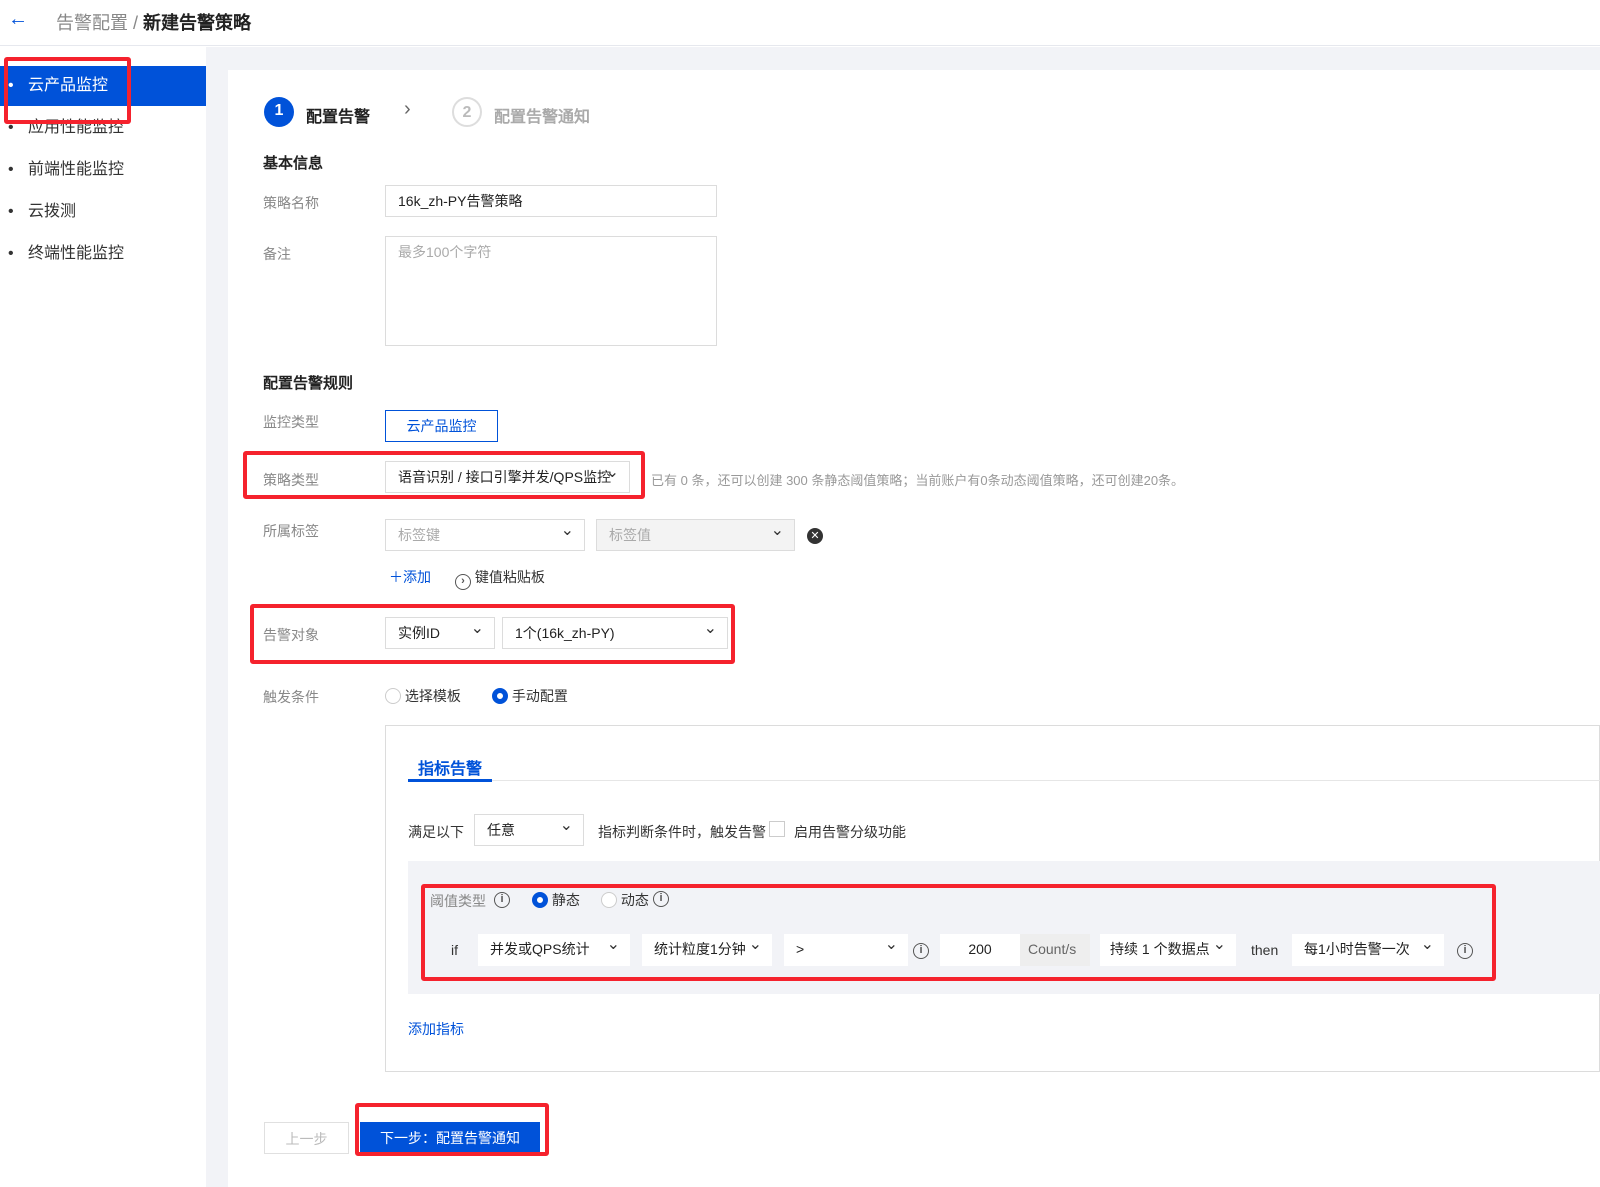  I want to click on breadcrumb-parent: 告警配置, so click(92, 23).